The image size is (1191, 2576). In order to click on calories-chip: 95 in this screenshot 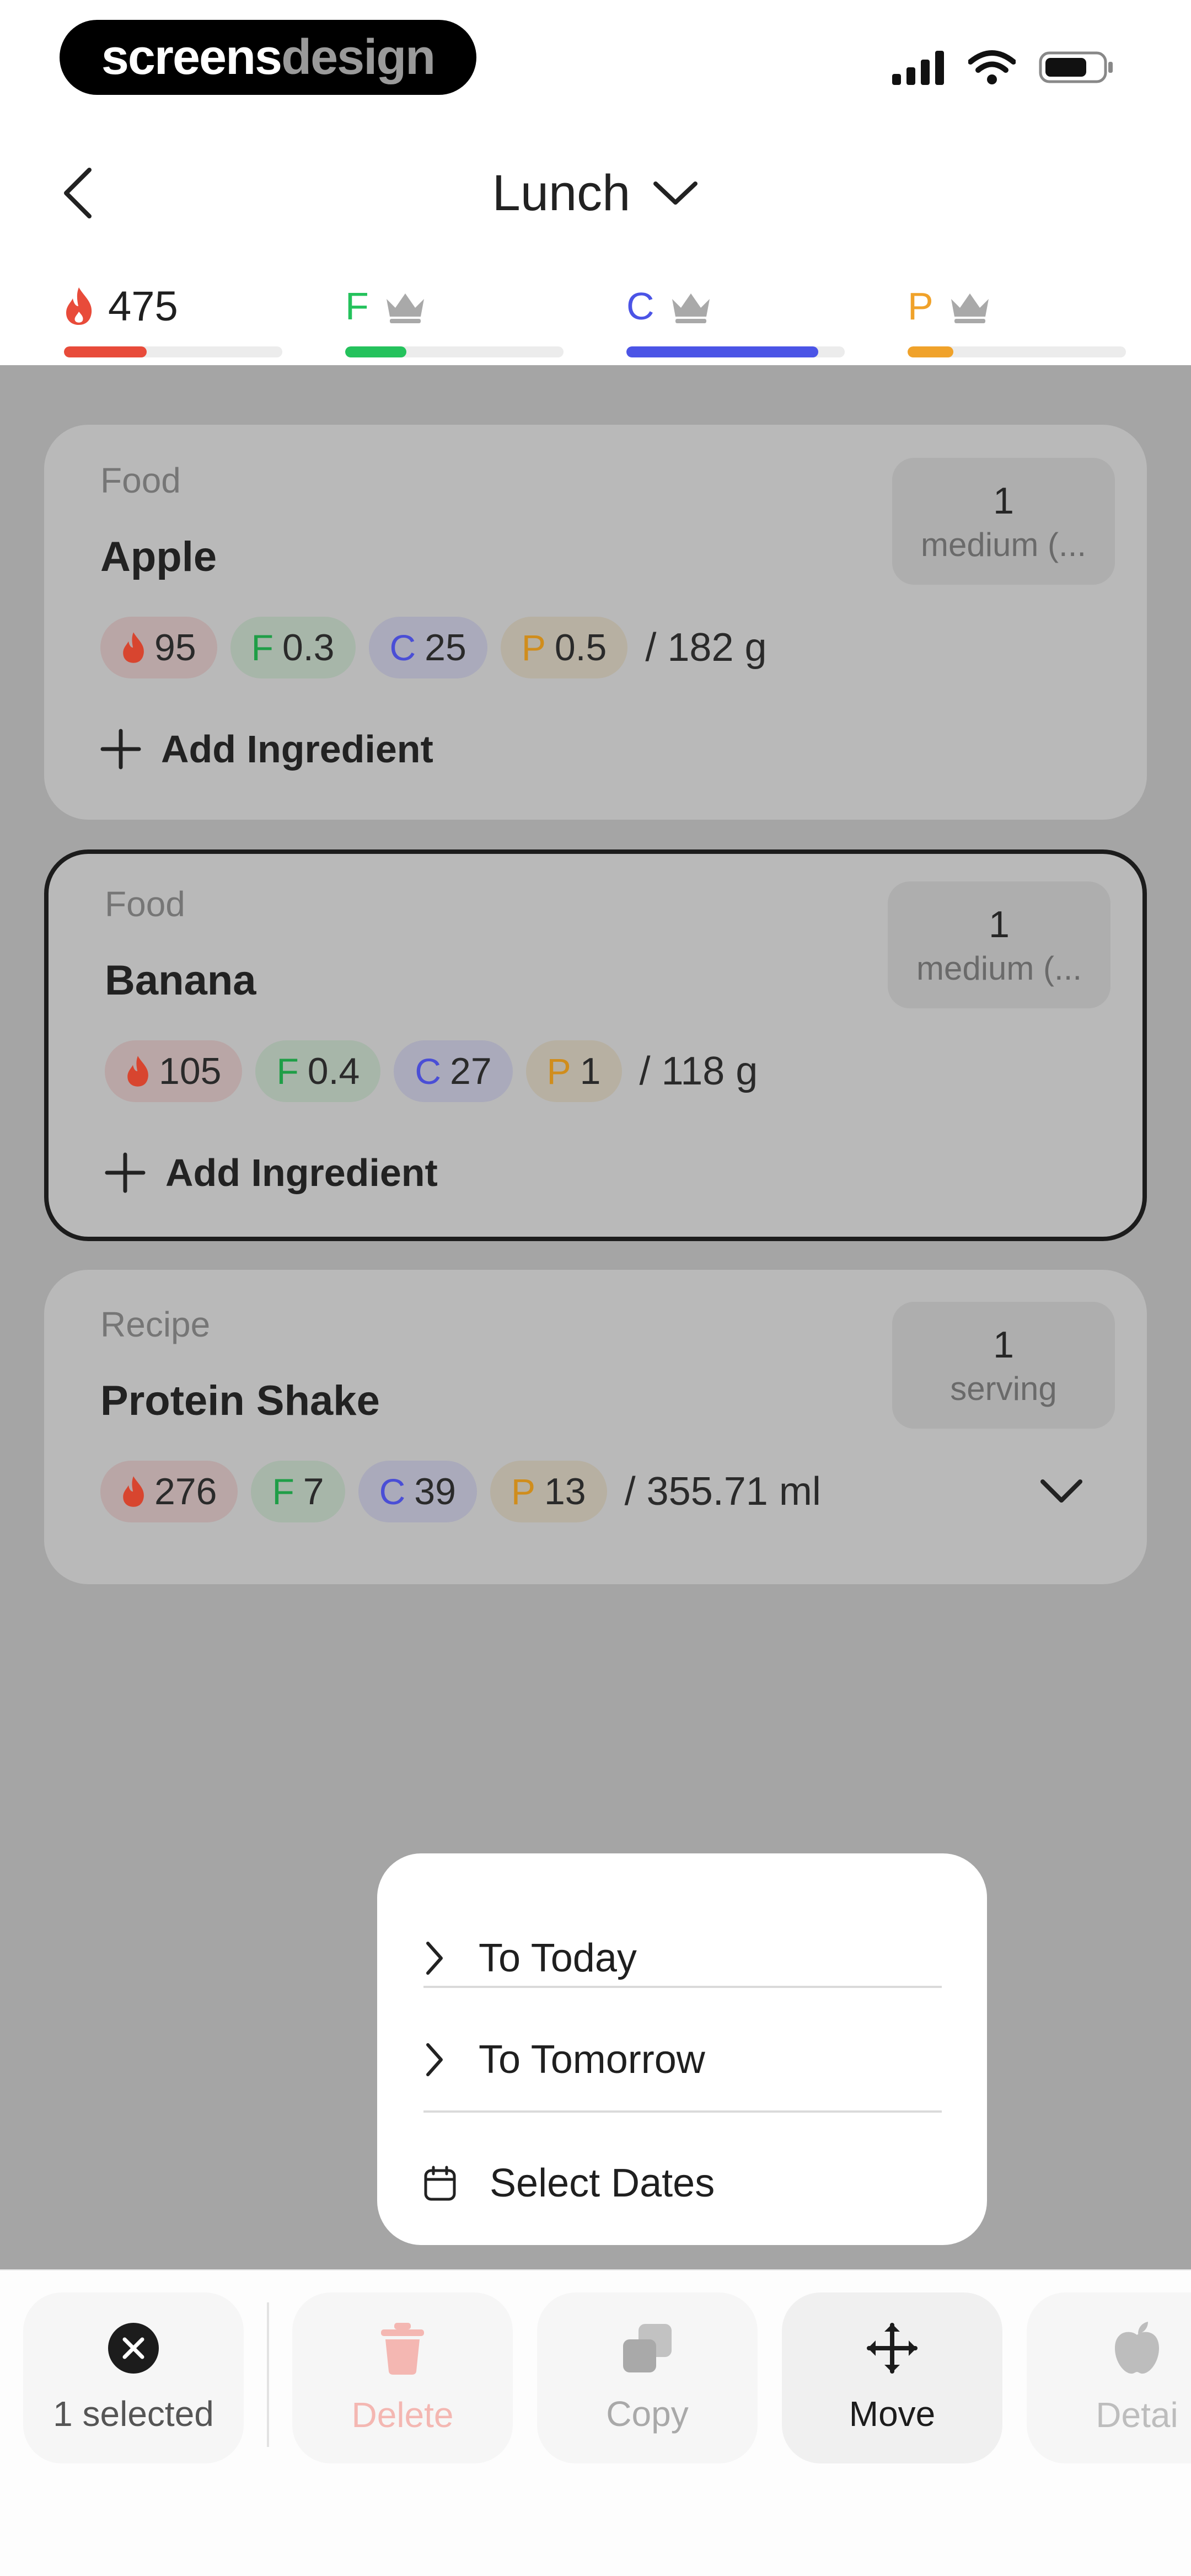, I will do `click(158, 647)`.